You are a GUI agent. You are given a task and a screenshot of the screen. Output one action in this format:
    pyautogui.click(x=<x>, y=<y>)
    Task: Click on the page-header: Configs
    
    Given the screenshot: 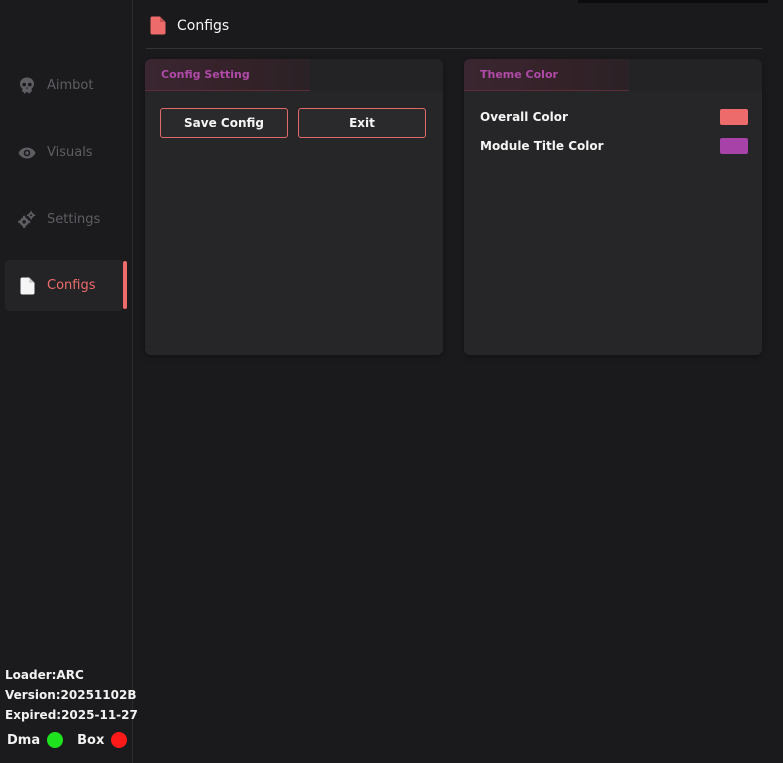 What is the action you would take?
    pyautogui.click(x=189, y=25)
    